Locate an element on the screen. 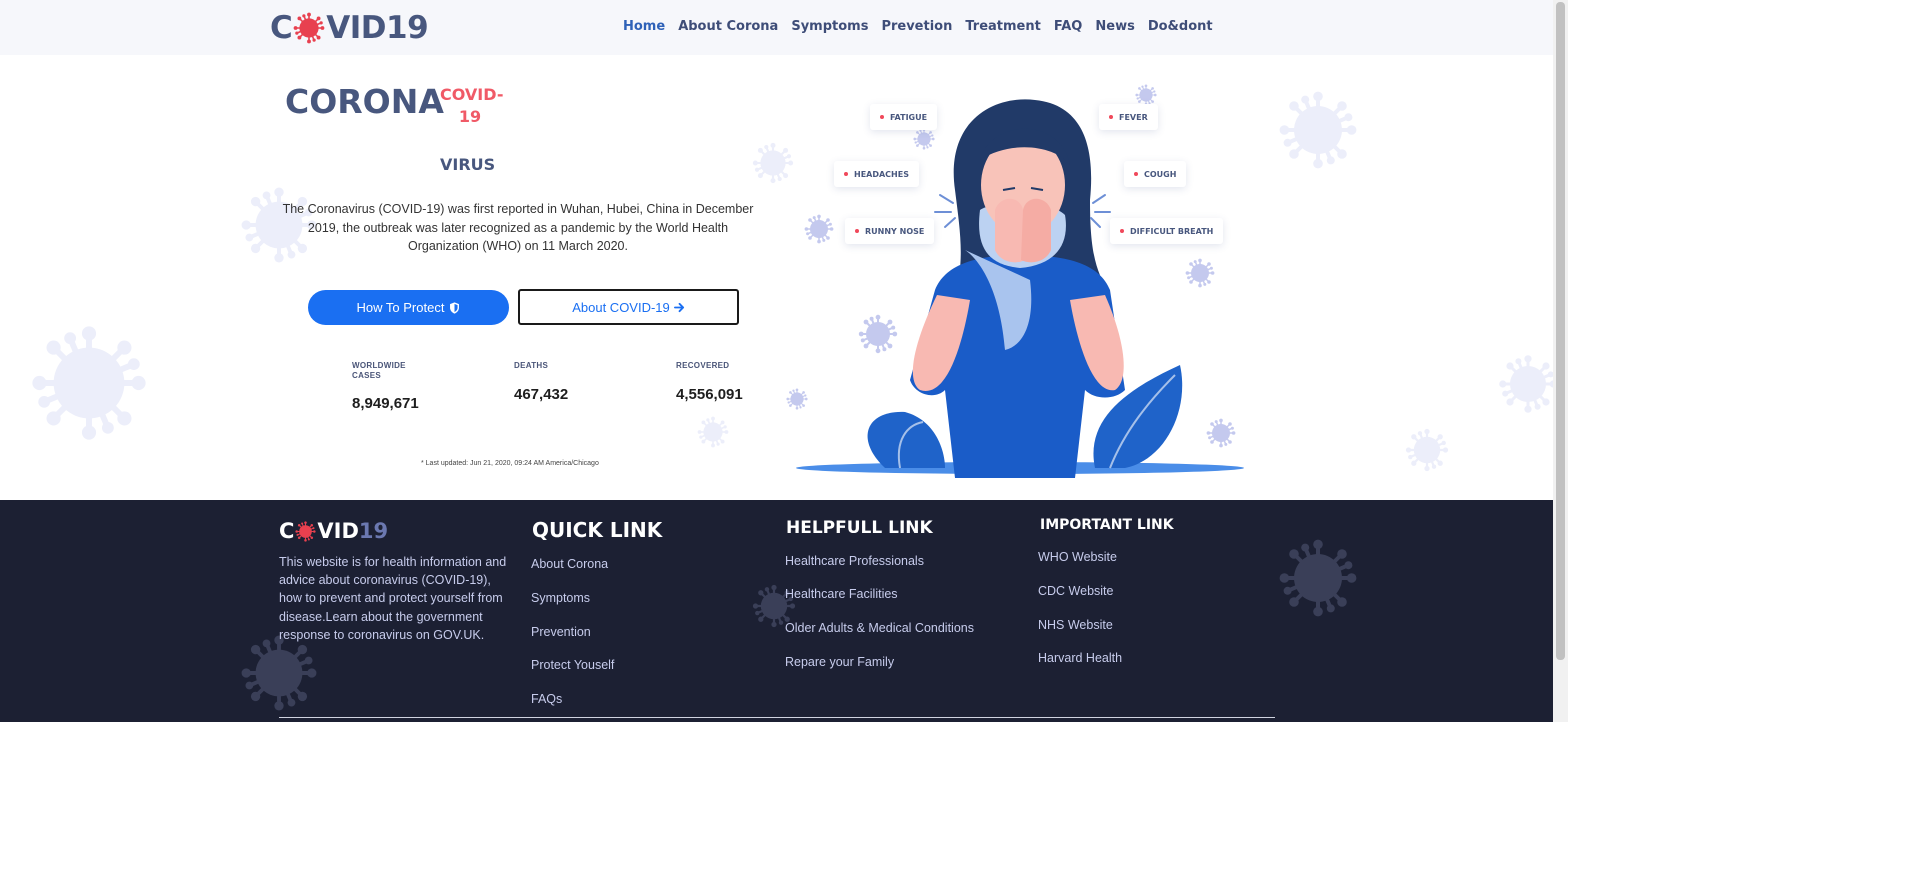  stat-cases-label: WORLDWIDE CASES is located at coordinates (379, 370).